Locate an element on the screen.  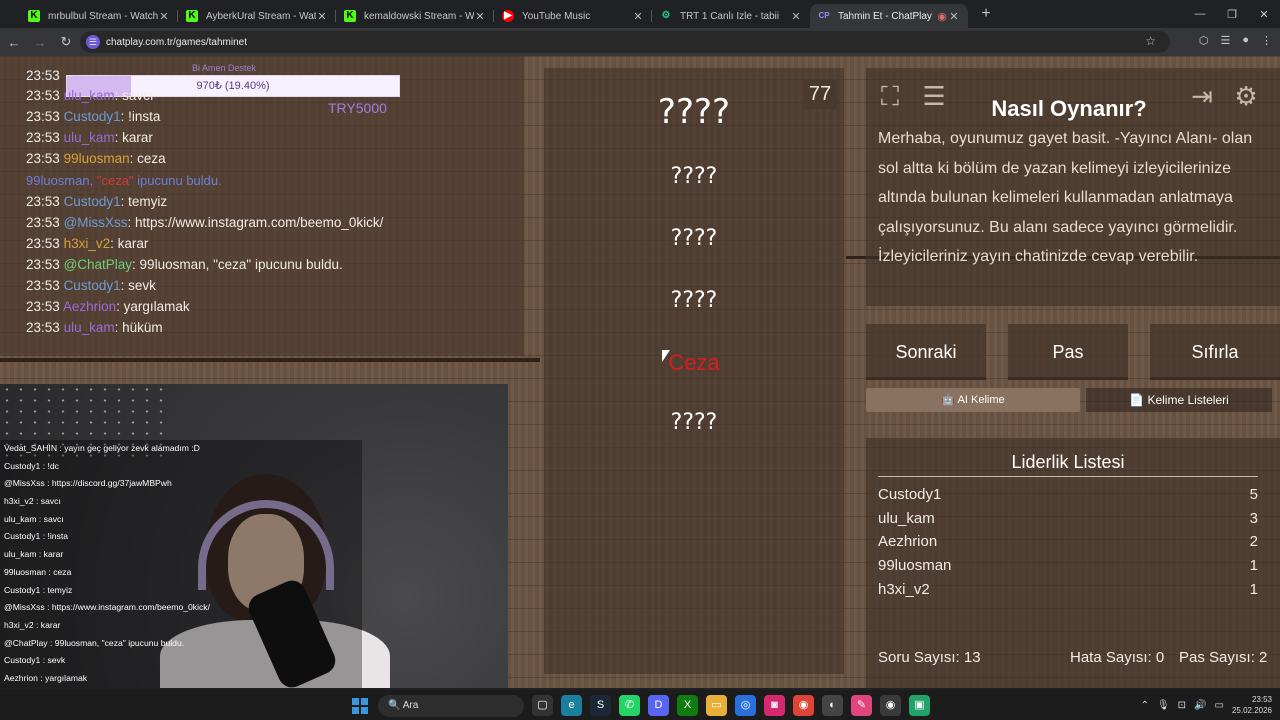
exit-icon: ⇥ is located at coordinates (1202, 96).